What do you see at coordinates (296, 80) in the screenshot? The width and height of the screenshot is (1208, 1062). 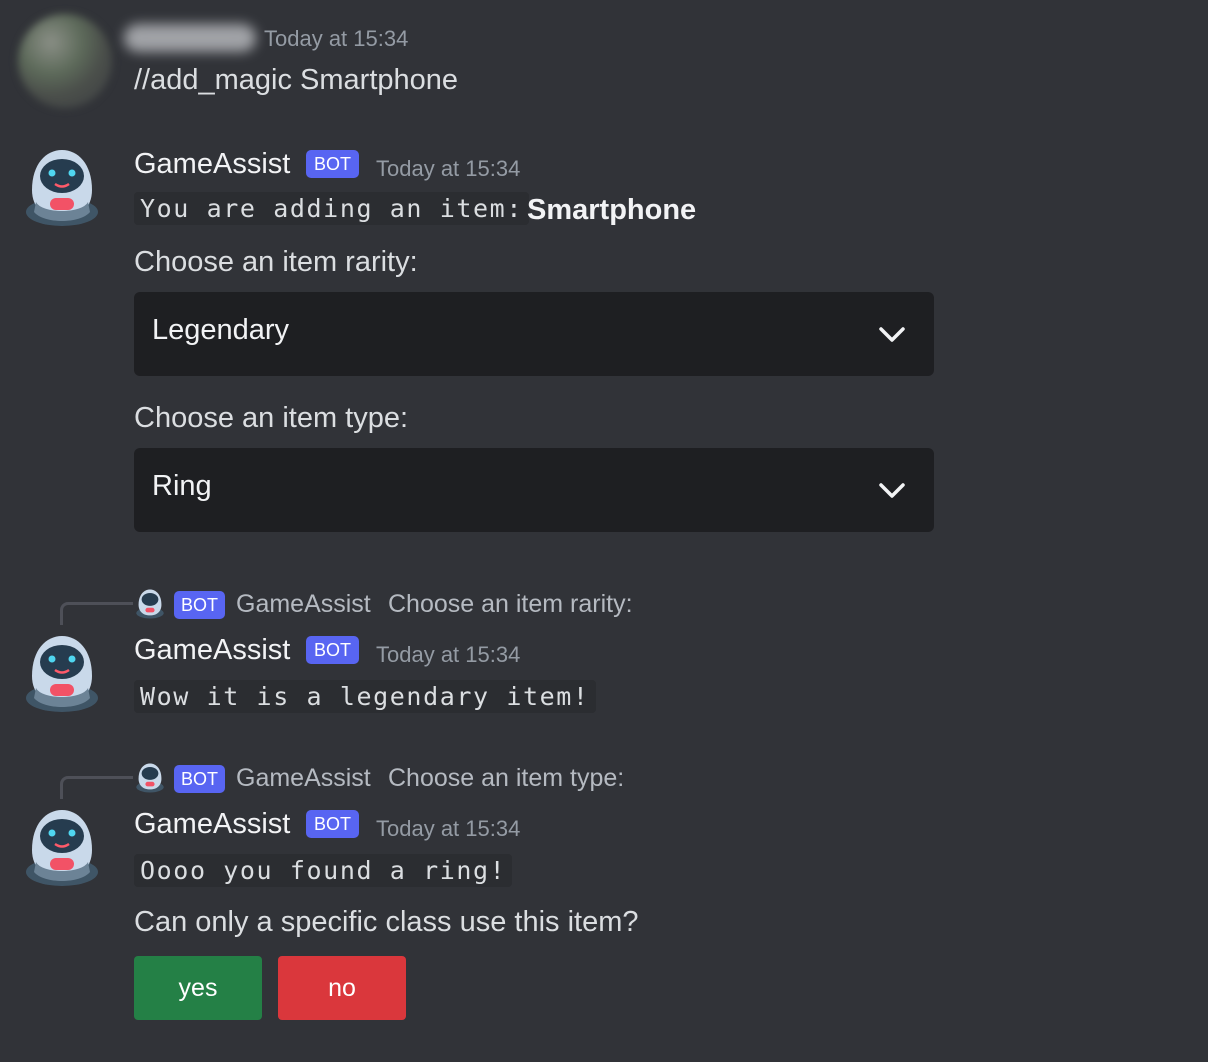 I see `message-content: //add_magic Smartphone` at bounding box center [296, 80].